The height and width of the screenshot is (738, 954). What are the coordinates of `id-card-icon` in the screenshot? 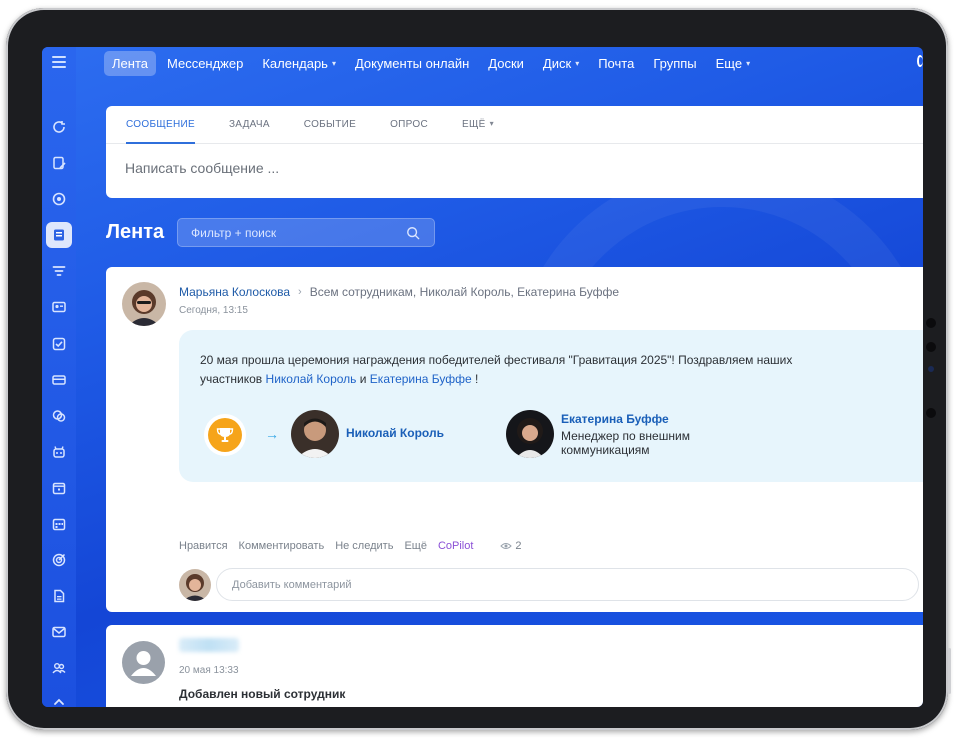 It's located at (59, 307).